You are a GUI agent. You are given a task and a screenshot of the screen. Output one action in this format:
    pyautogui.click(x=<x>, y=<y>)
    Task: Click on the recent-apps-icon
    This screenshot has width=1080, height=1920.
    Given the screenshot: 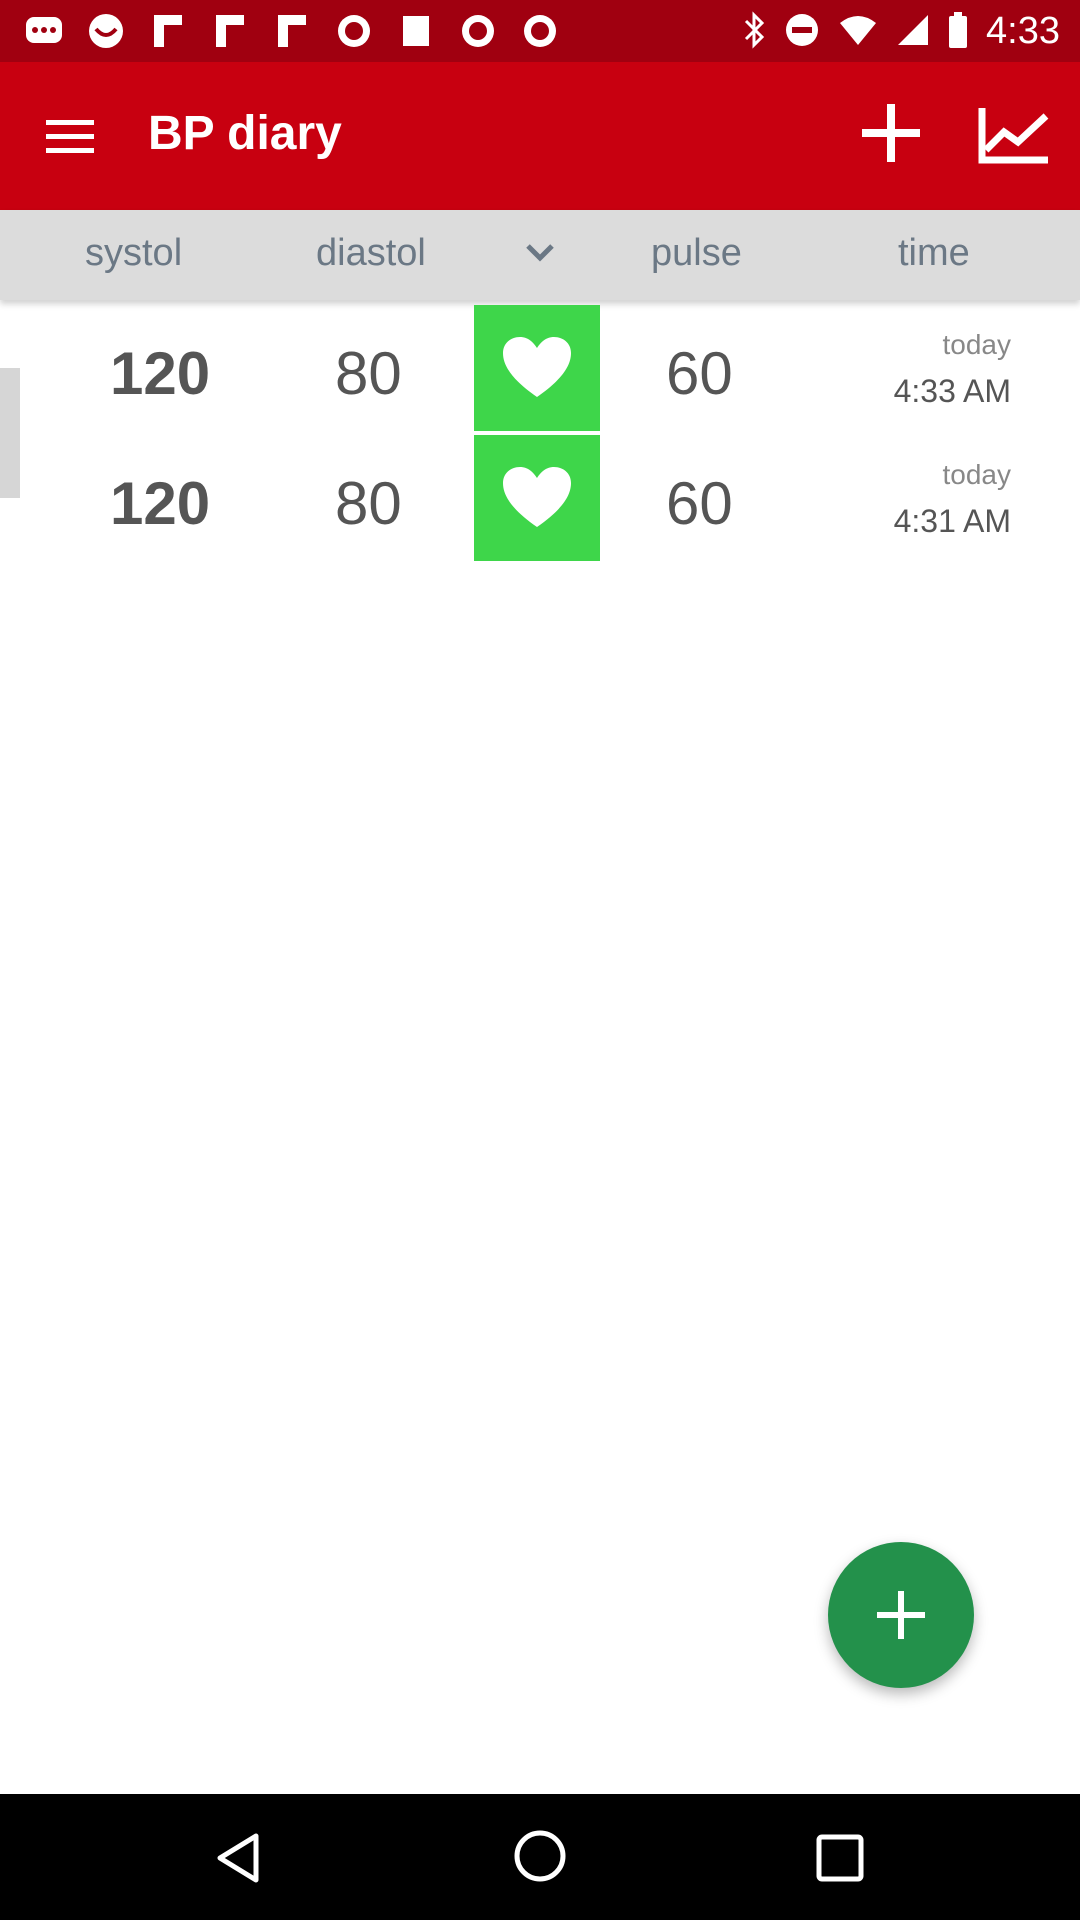 What is the action you would take?
    pyautogui.click(x=840, y=1858)
    